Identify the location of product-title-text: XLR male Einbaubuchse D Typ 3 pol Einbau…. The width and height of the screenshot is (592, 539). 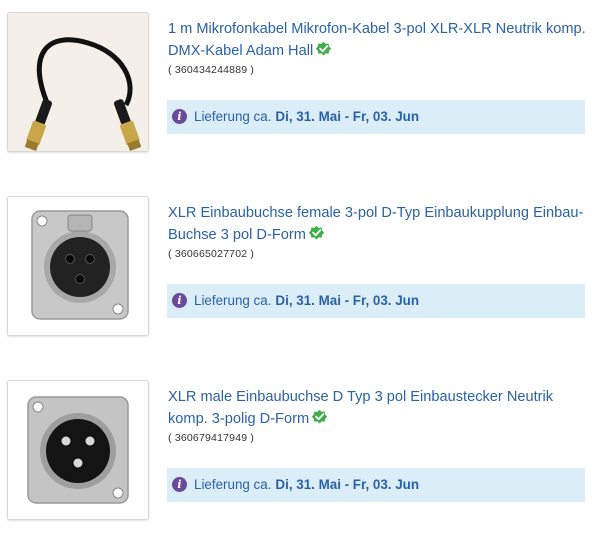
(361, 408).